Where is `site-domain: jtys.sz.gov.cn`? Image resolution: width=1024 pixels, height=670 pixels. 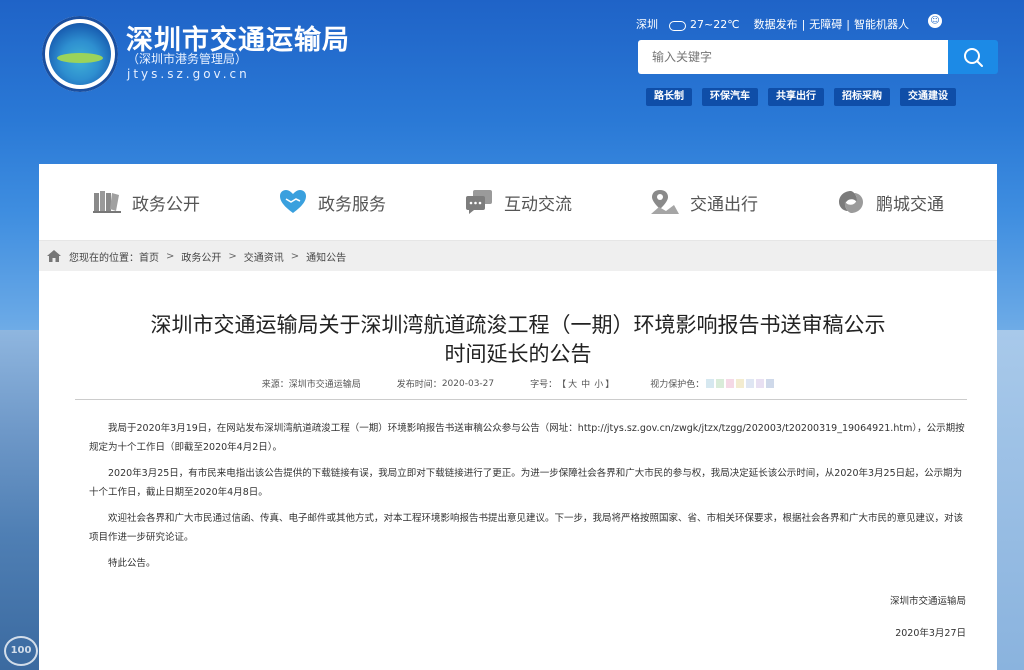
site-domain: jtys.sz.gov.cn is located at coordinates (188, 74).